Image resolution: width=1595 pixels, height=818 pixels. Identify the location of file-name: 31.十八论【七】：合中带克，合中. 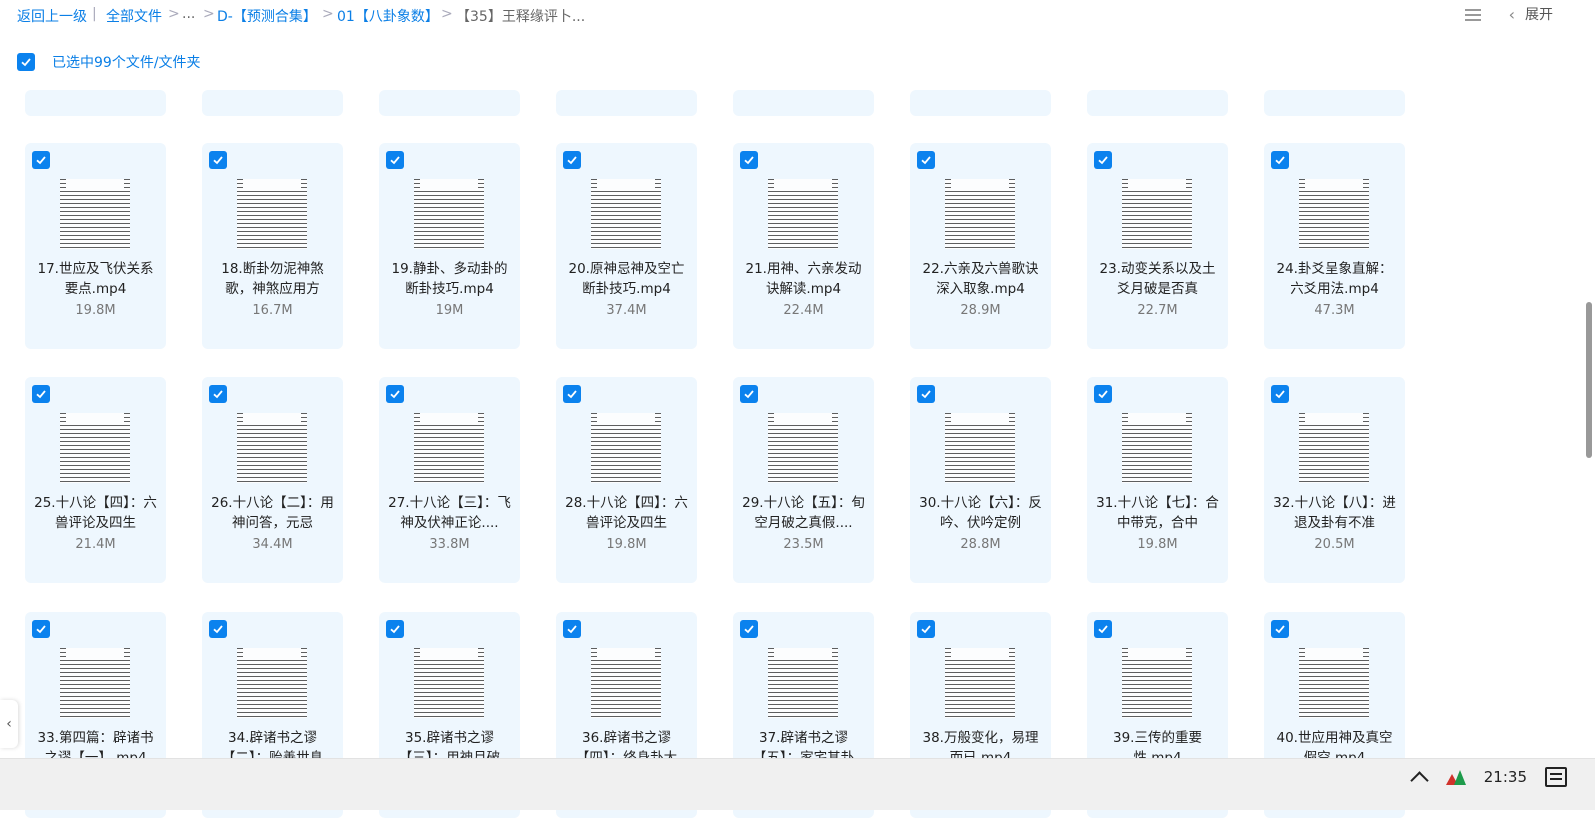
(1157, 513).